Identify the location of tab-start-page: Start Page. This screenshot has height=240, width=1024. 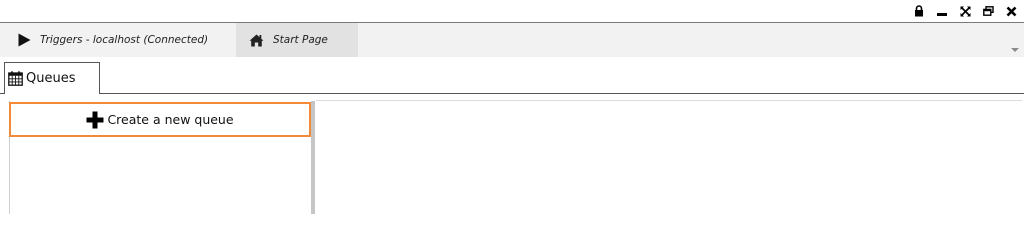
(297, 40).